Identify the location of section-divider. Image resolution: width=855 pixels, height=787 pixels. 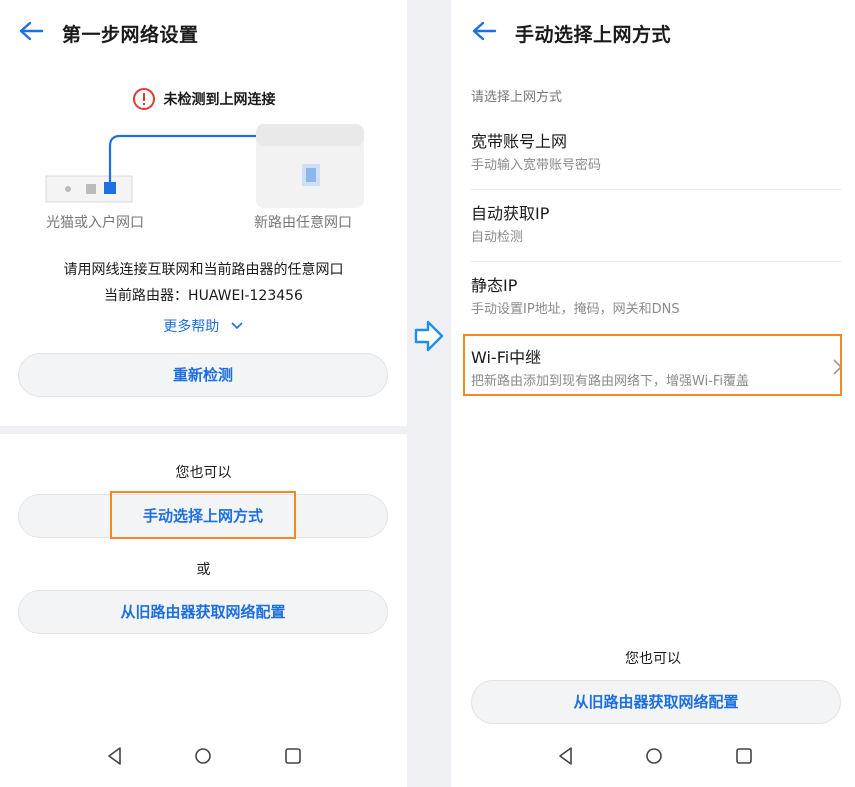
(203, 430).